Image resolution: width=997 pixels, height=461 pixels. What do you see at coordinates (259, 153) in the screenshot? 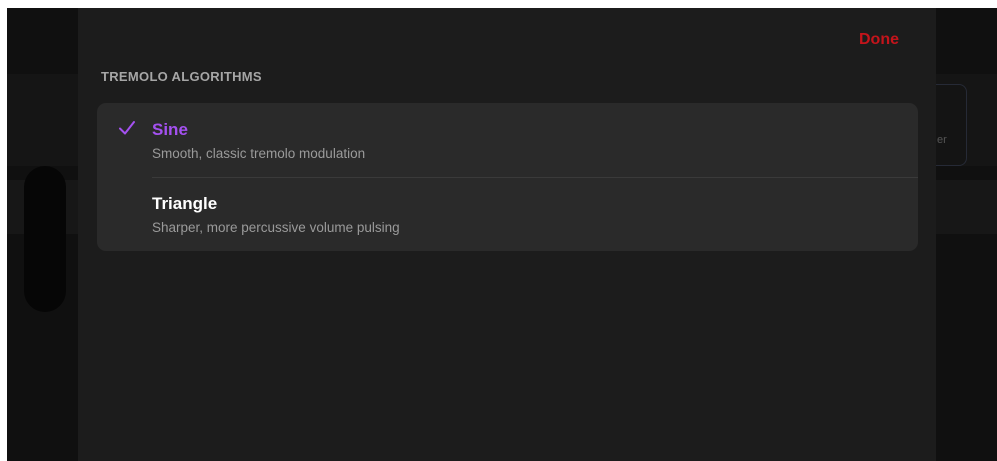
I see `option-description: Smooth, classic tremolo modulation` at bounding box center [259, 153].